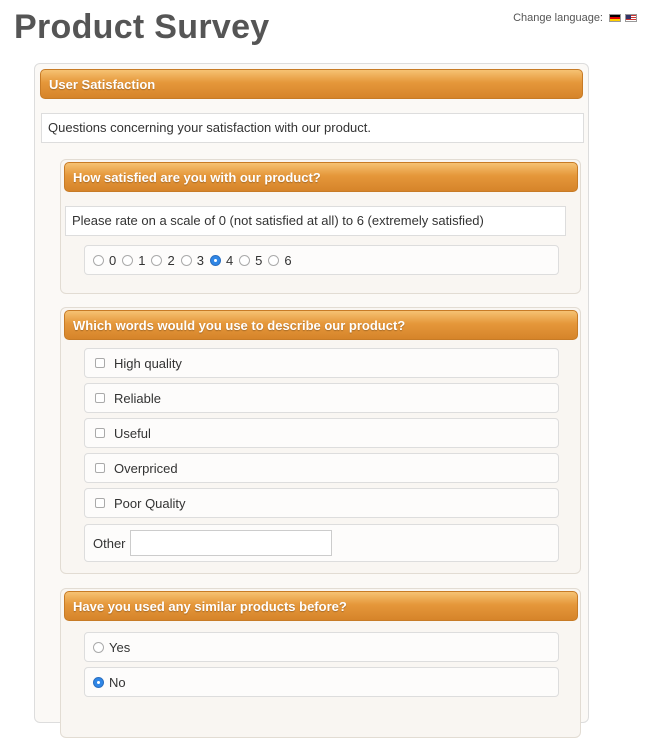  I want to click on rating-option-0: 0, so click(104, 260).